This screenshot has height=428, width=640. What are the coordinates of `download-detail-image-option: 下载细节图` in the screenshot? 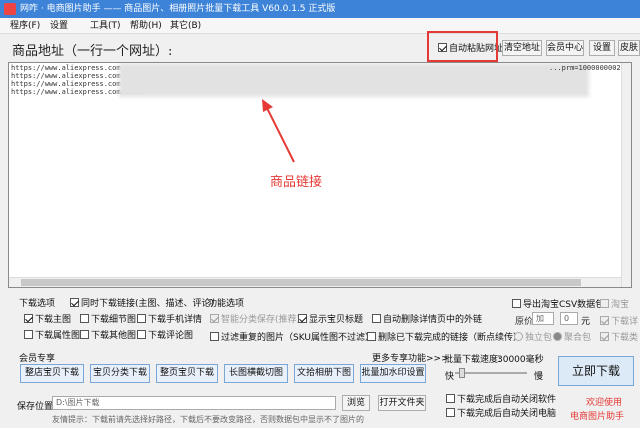 It's located at (108, 318).